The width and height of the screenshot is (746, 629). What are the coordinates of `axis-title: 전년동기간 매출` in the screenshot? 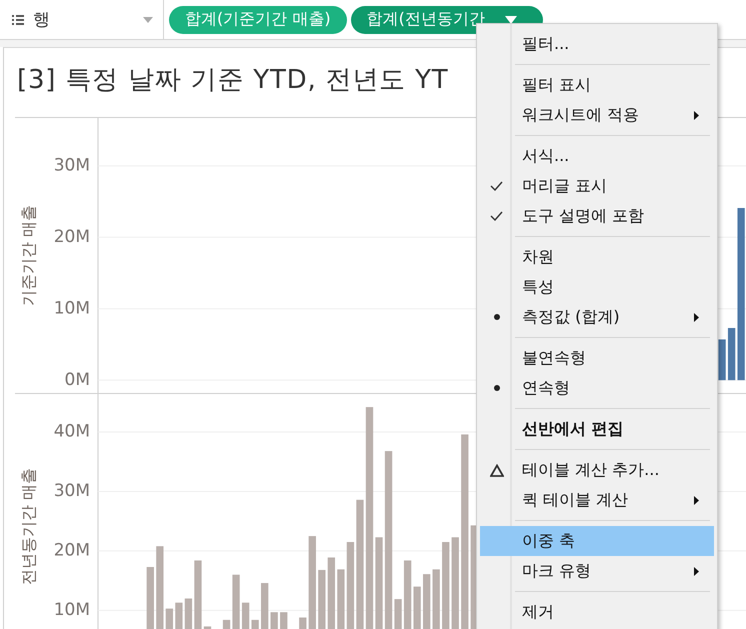 It's located at (28, 527).